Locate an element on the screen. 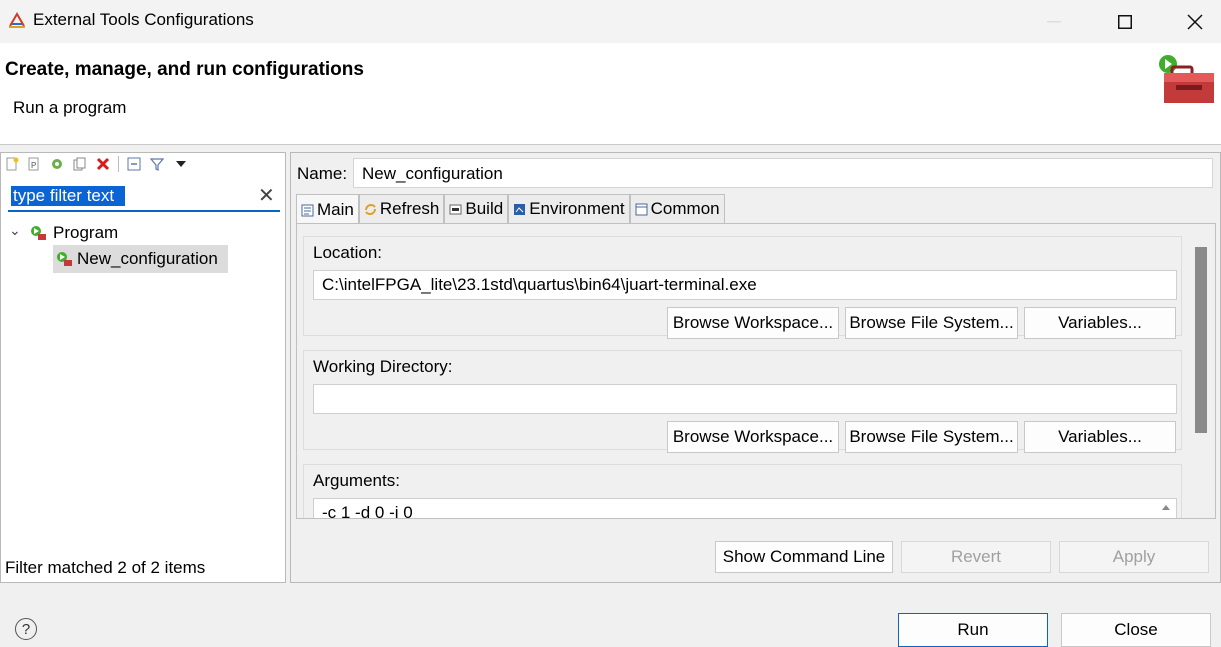 The image size is (1221, 647). delete-icon is located at coordinates (103, 164).